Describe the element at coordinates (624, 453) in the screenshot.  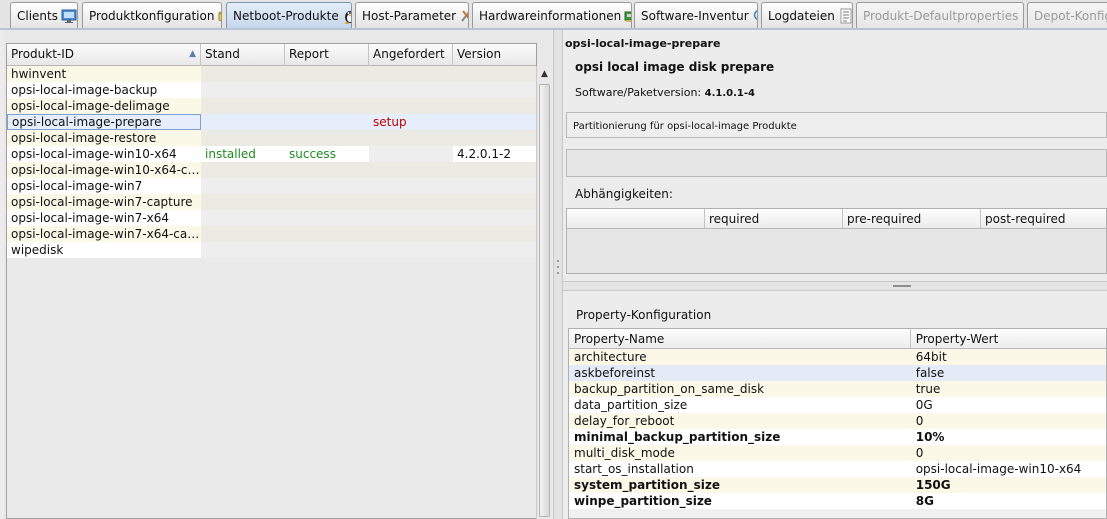
I see `property-name: multi_disk_mode` at that location.